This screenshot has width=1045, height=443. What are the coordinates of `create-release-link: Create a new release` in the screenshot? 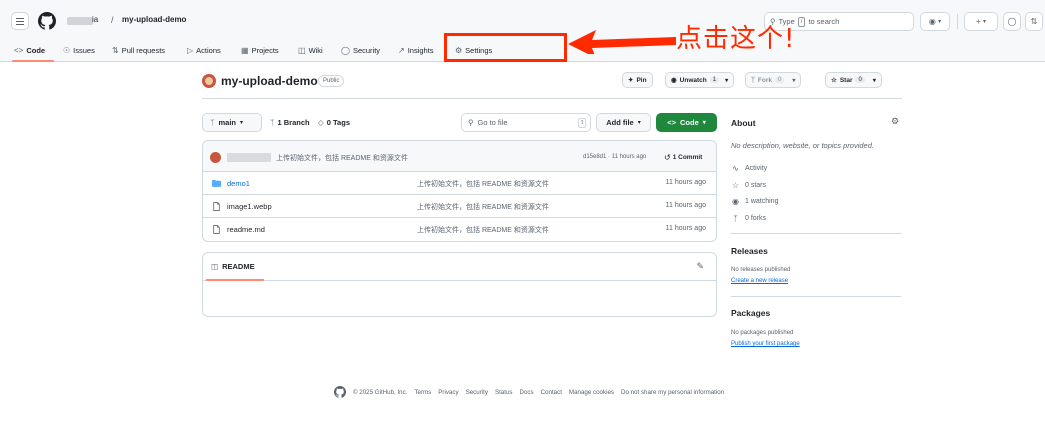 It's located at (759, 281).